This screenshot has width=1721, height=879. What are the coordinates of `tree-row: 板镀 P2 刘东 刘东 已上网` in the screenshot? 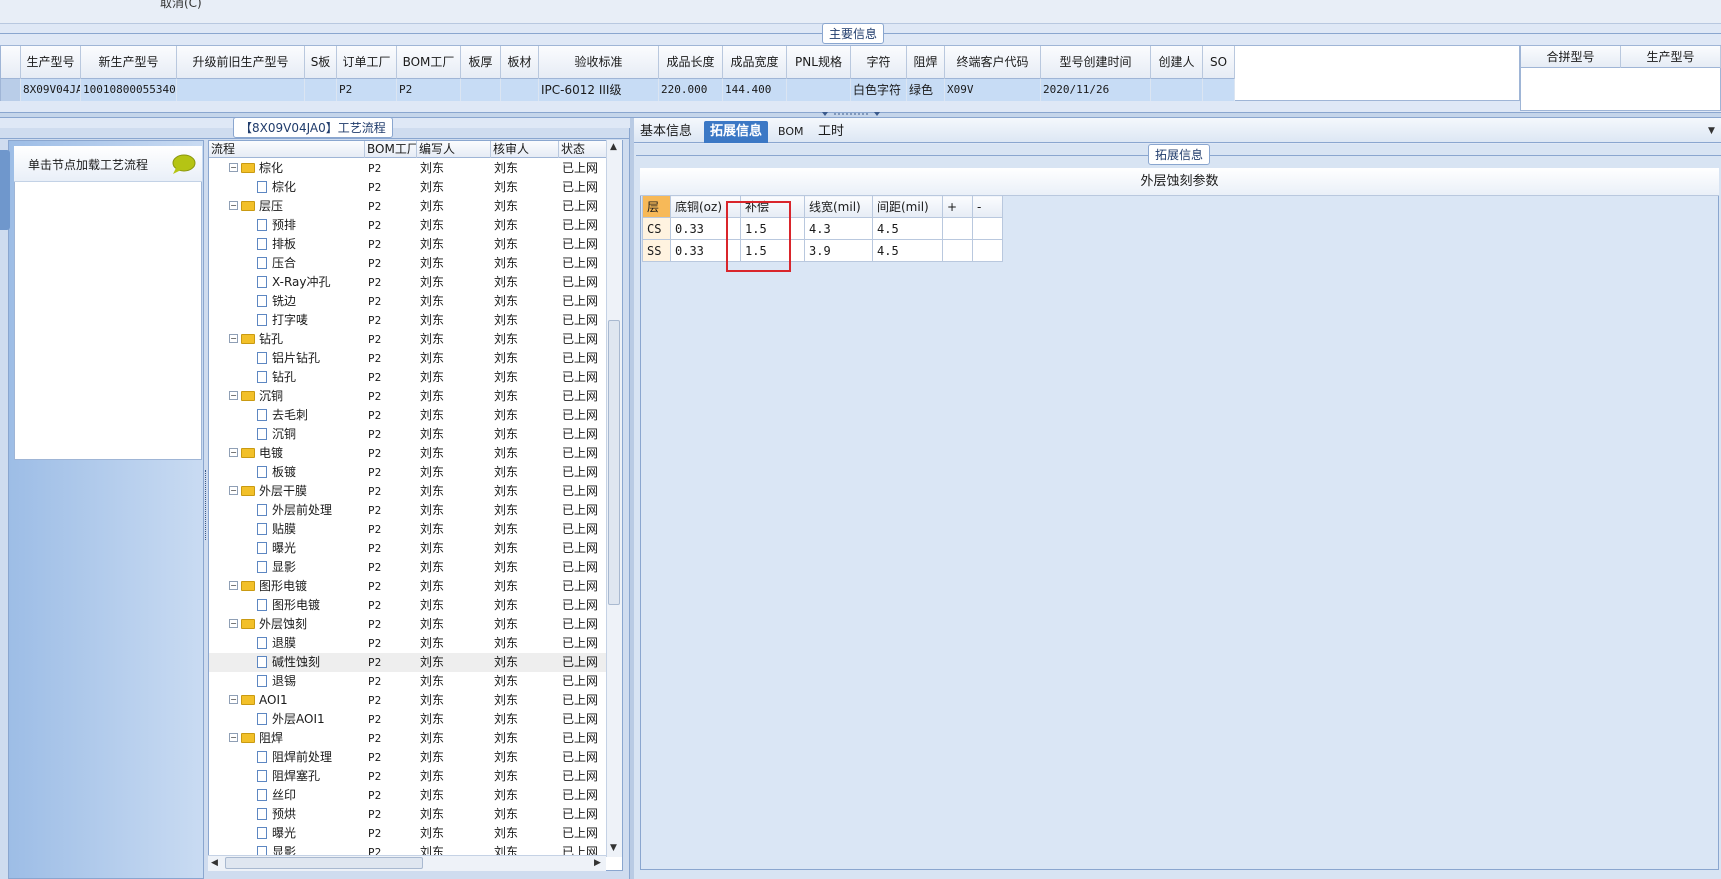 It's located at (409, 472).